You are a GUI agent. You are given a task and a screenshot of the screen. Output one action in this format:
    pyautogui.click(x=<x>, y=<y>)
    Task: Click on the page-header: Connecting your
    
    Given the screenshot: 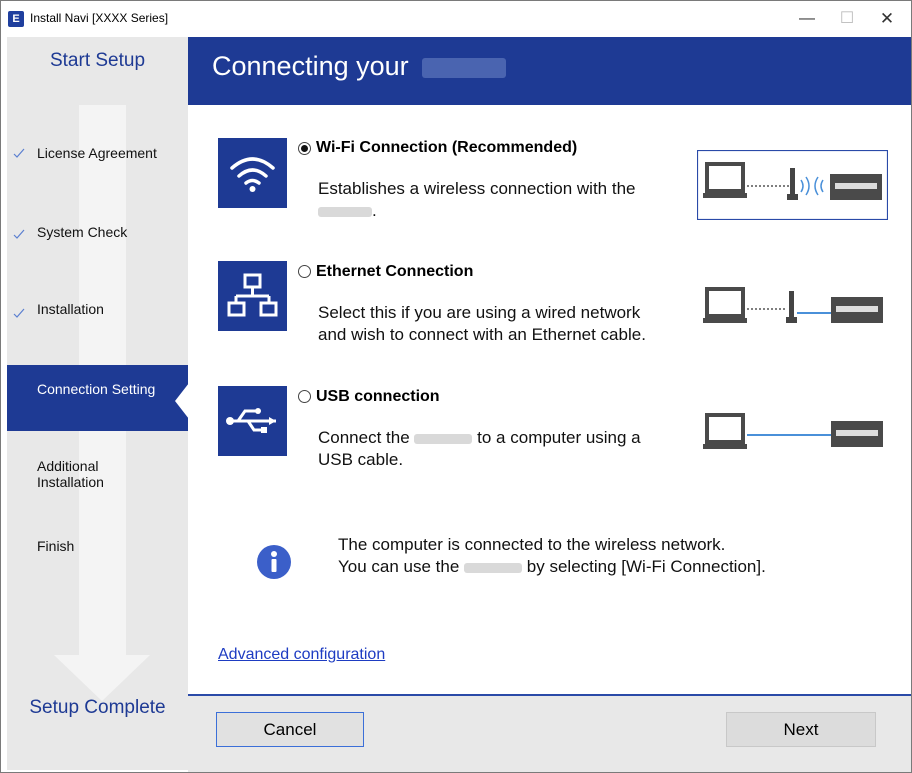 What is the action you would take?
    pyautogui.click(x=549, y=71)
    